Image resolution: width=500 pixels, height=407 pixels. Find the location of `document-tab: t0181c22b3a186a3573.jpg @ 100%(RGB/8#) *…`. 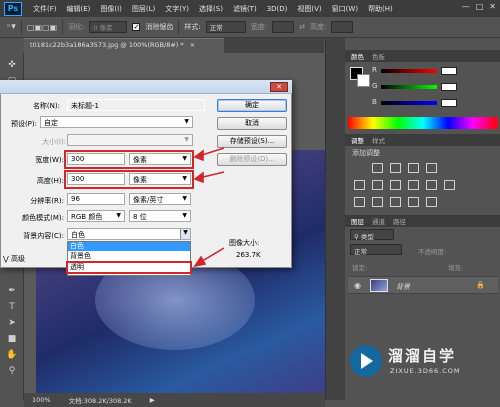

document-tab: t0181c22b3a186a3573.jpg @ 100%(RGB/8#) *… is located at coordinates (124, 45).